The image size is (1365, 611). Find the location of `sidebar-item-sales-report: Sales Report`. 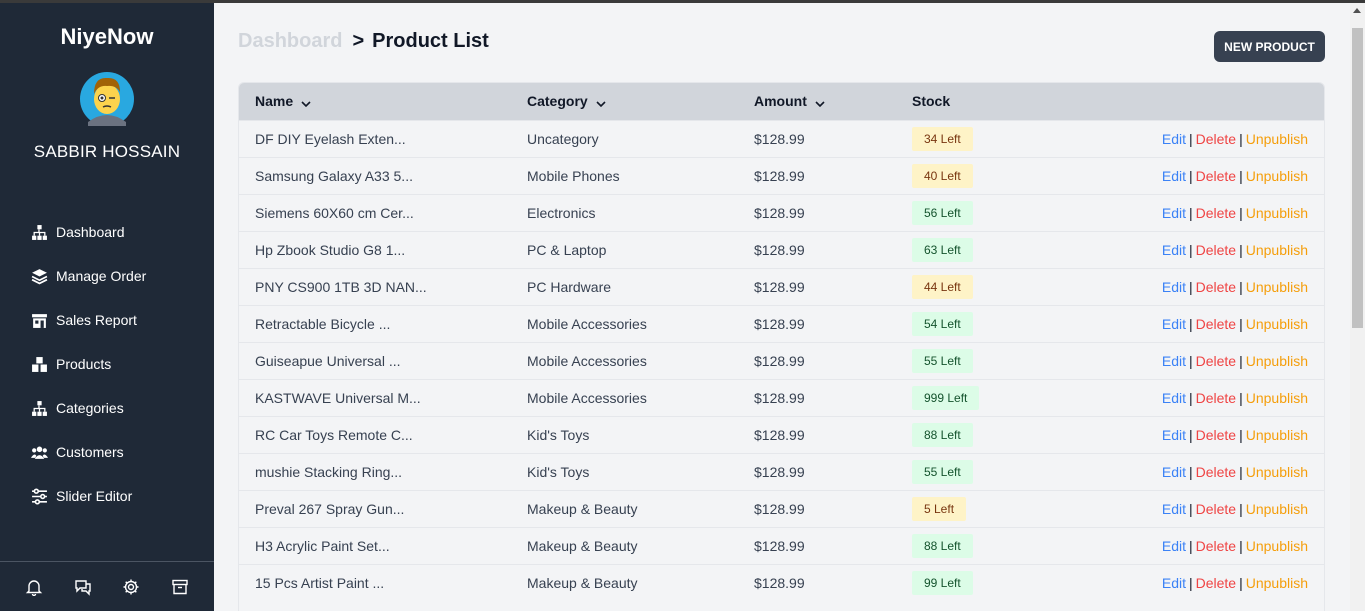

sidebar-item-sales-report: Sales Report is located at coordinates (107, 320).